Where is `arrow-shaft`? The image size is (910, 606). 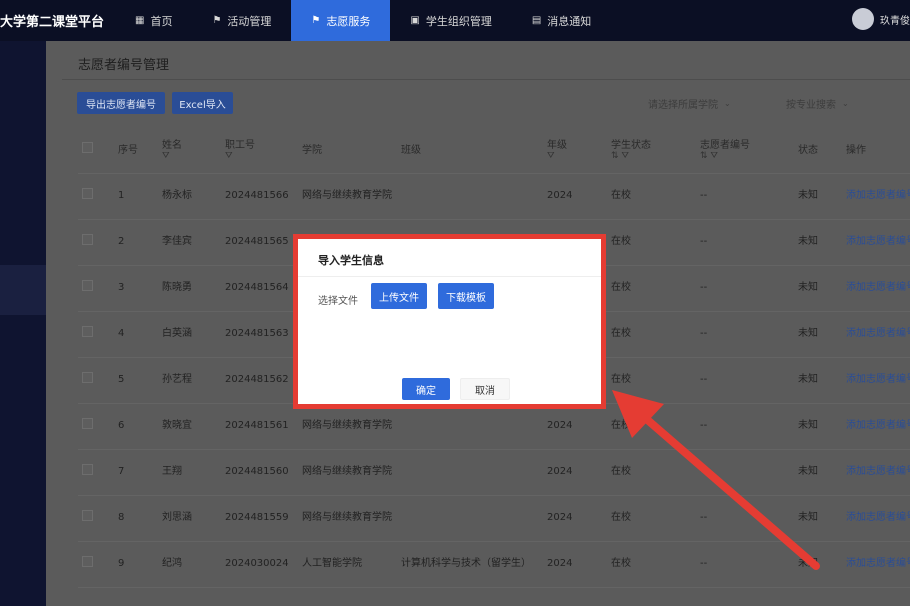 arrow-shaft is located at coordinates (726, 488).